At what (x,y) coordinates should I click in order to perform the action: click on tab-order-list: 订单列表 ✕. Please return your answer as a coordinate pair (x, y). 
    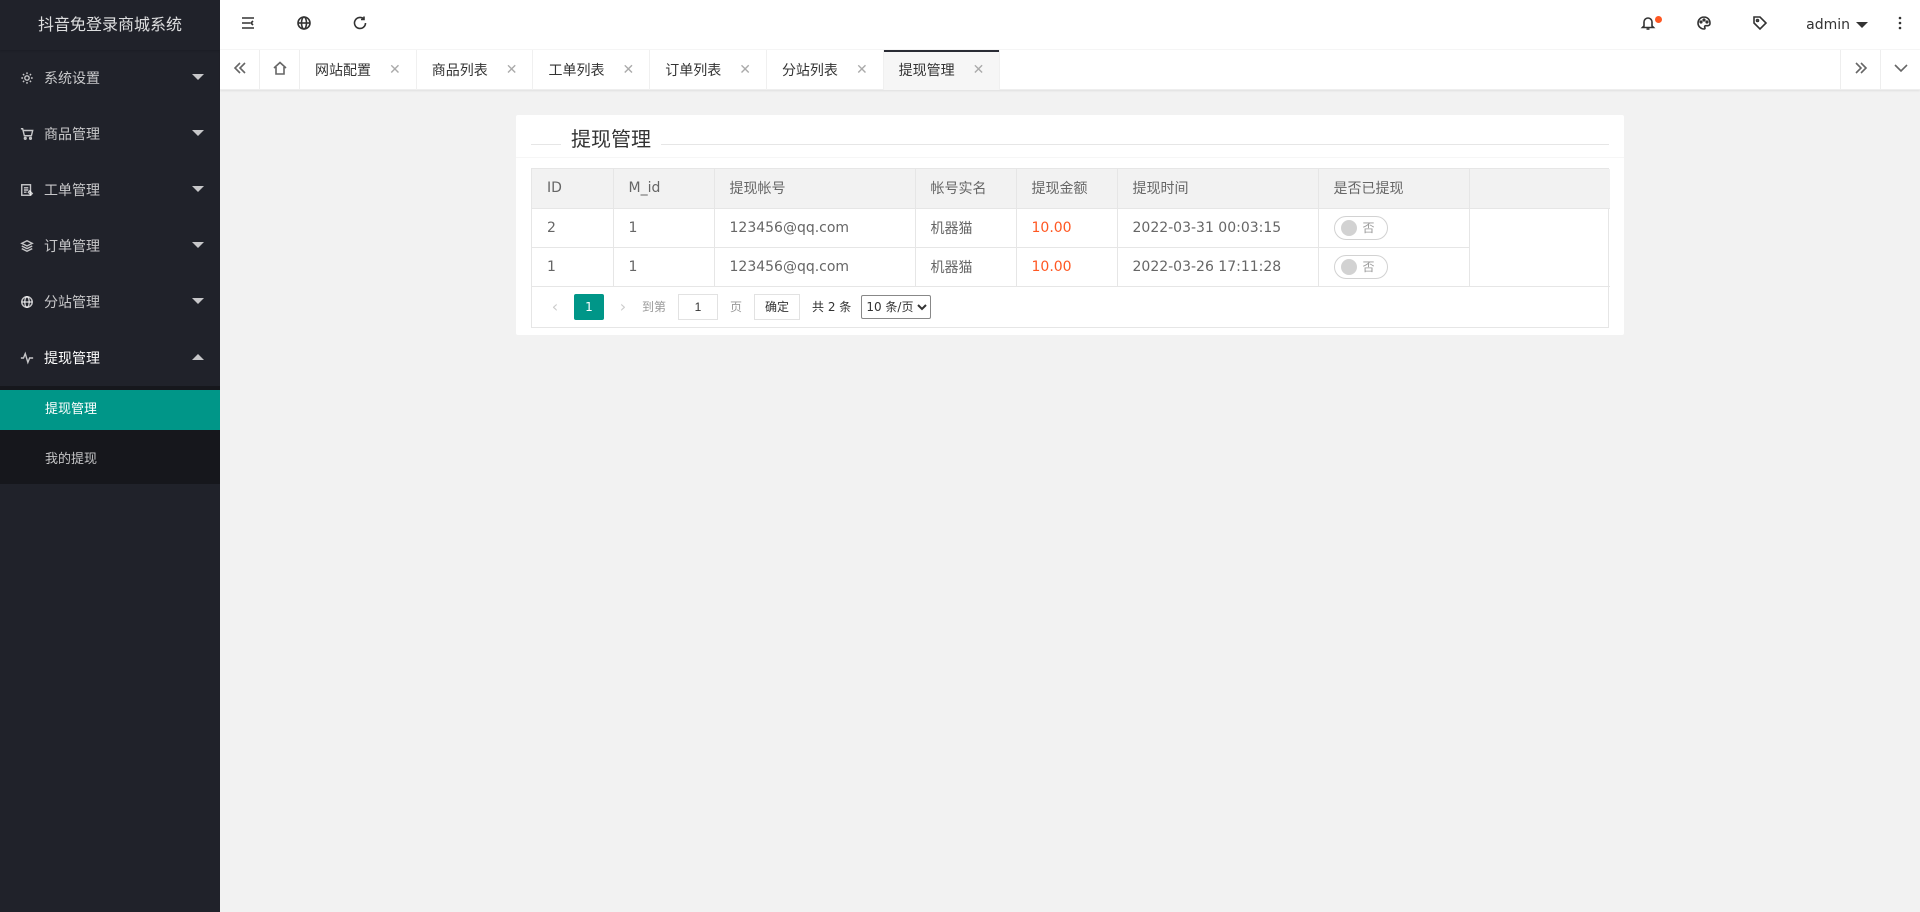
    Looking at the image, I should click on (708, 70).